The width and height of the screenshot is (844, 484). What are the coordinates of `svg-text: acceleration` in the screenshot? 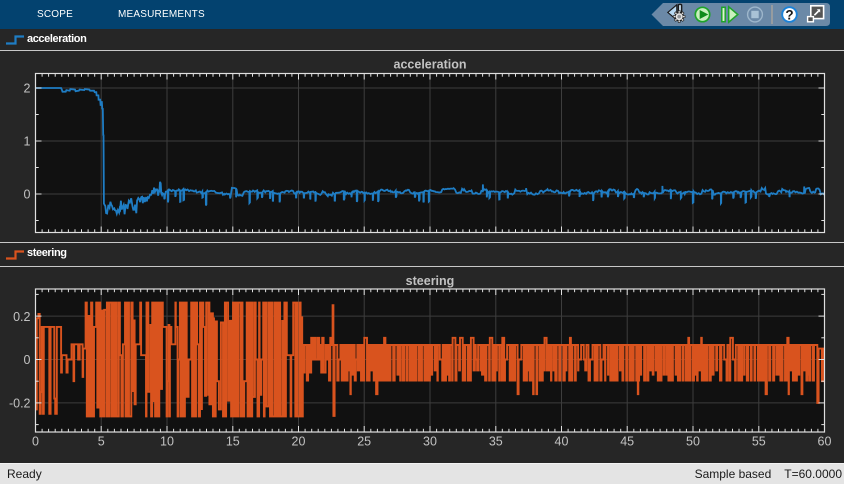 It's located at (430, 65).